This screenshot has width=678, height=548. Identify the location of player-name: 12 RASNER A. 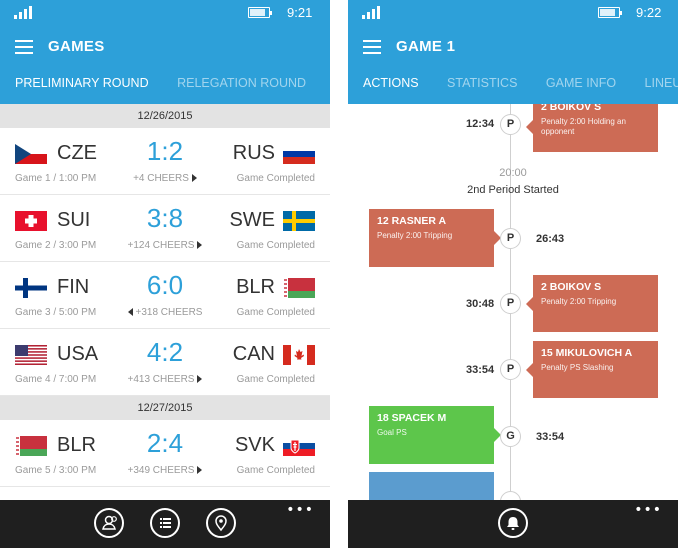
(412, 221).